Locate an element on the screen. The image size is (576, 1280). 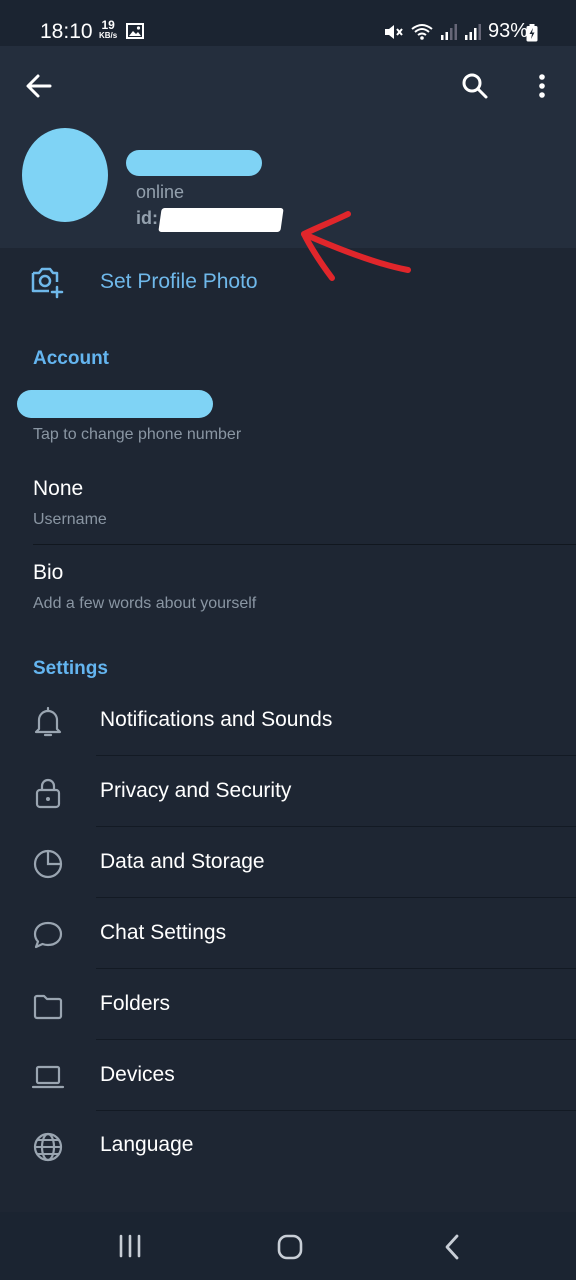
settings-item-notifications: Notifications and Sounds is located at coordinates (288, 721).